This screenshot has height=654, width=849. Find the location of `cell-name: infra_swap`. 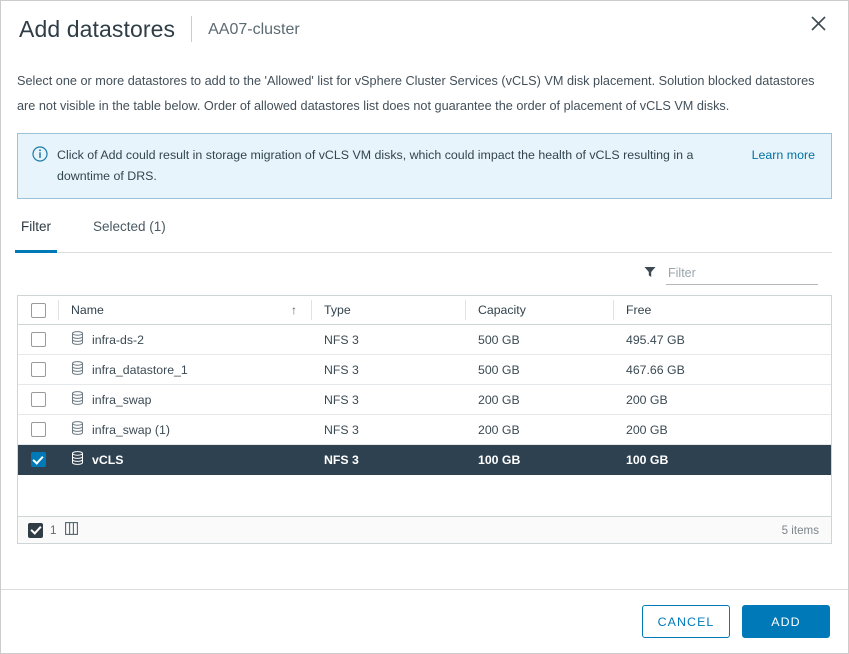

cell-name: infra_swap is located at coordinates (184, 400).